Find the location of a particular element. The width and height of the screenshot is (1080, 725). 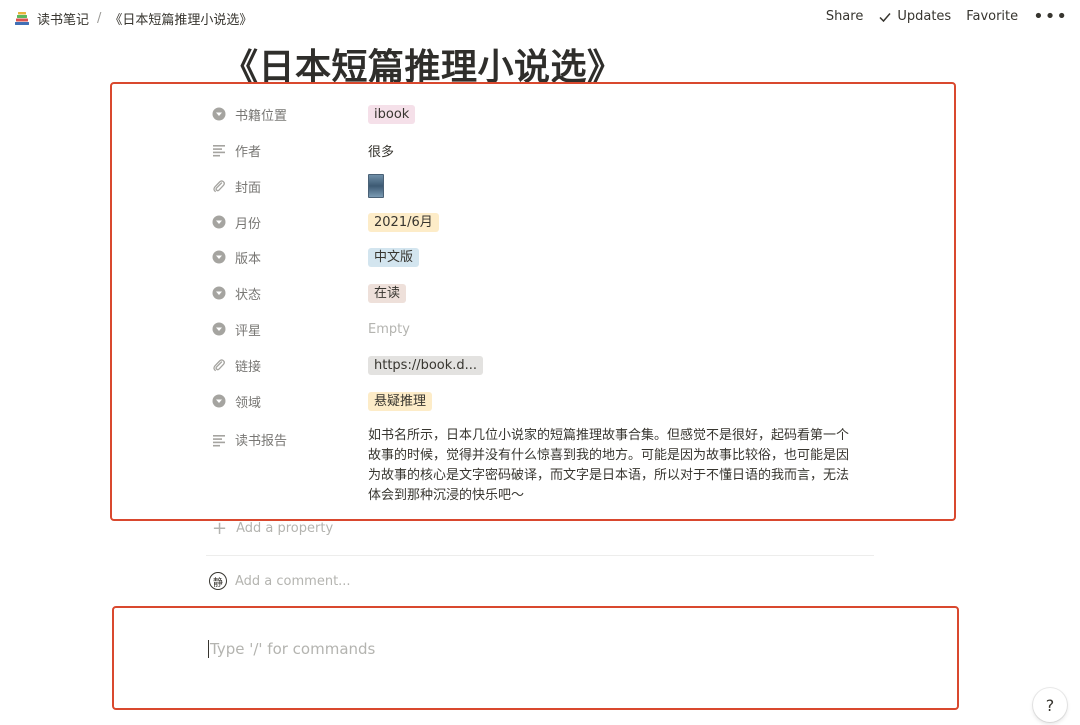

add-property-label: Add a property is located at coordinates (285, 528).